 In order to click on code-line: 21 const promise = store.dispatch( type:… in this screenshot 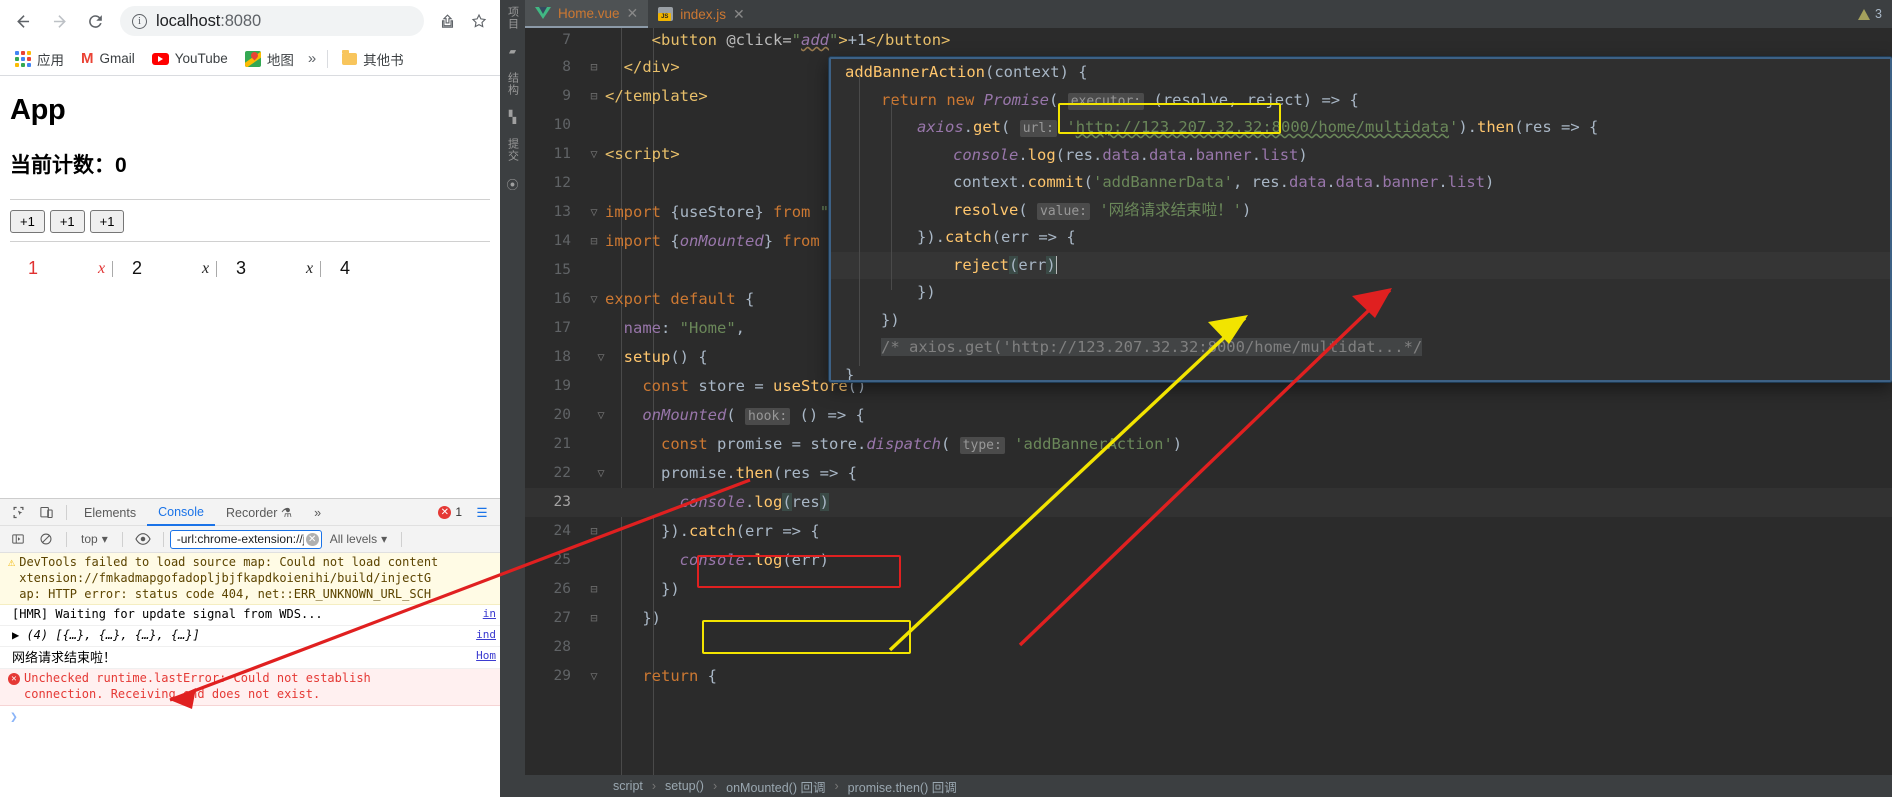, I will do `click(1208, 444)`.